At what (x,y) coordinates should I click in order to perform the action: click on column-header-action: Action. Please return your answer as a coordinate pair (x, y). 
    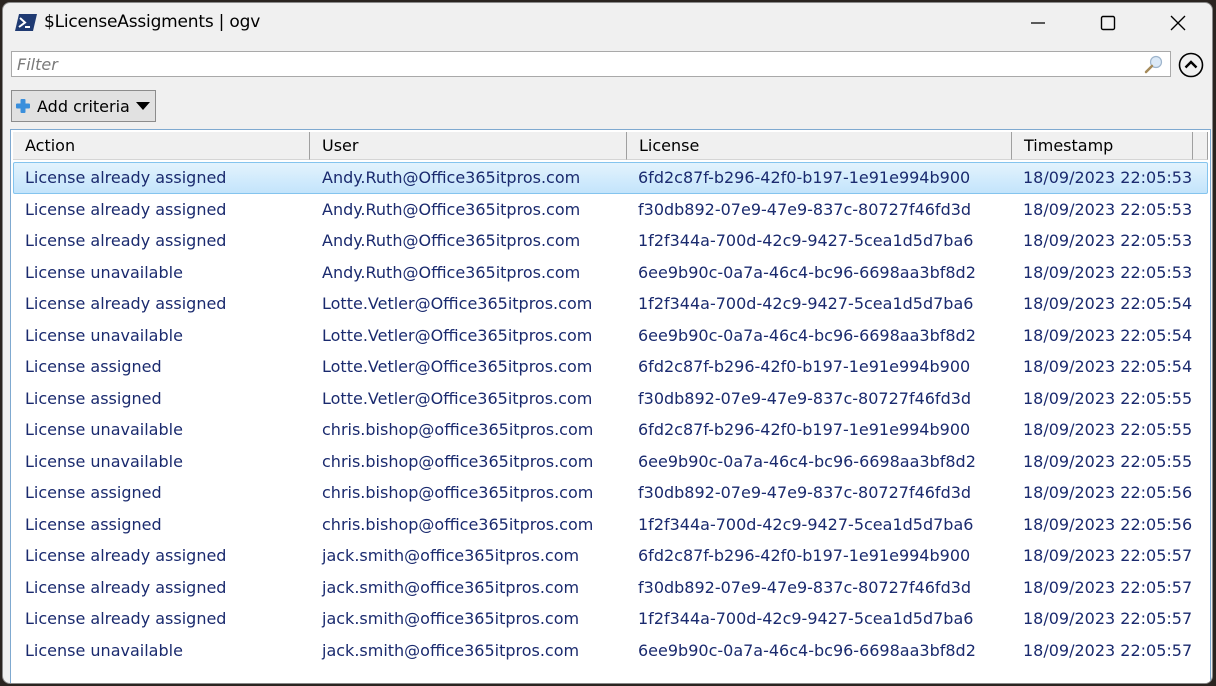
    Looking at the image, I should click on (161, 146).